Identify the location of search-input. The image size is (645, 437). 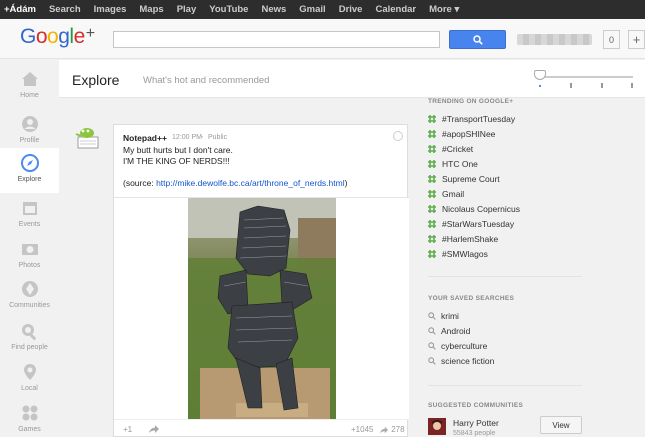
(276, 39).